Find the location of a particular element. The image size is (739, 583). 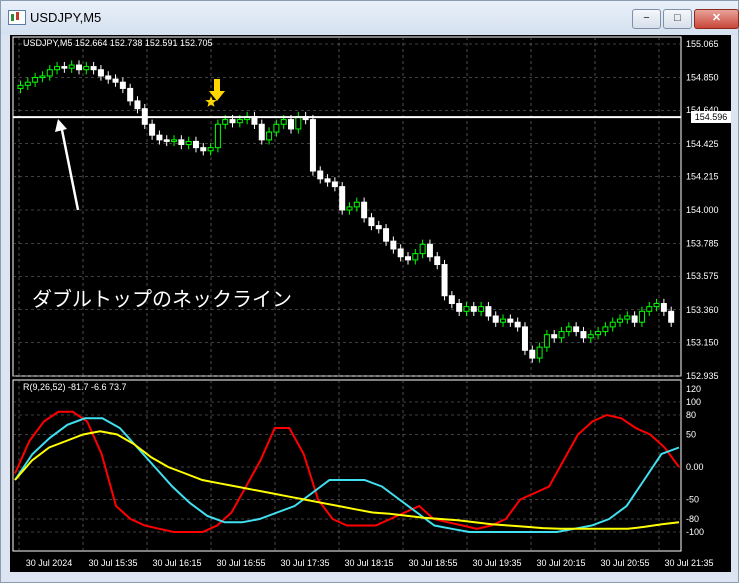

neckline-annotation: ダブルトップのネックライン is located at coordinates (162, 299).